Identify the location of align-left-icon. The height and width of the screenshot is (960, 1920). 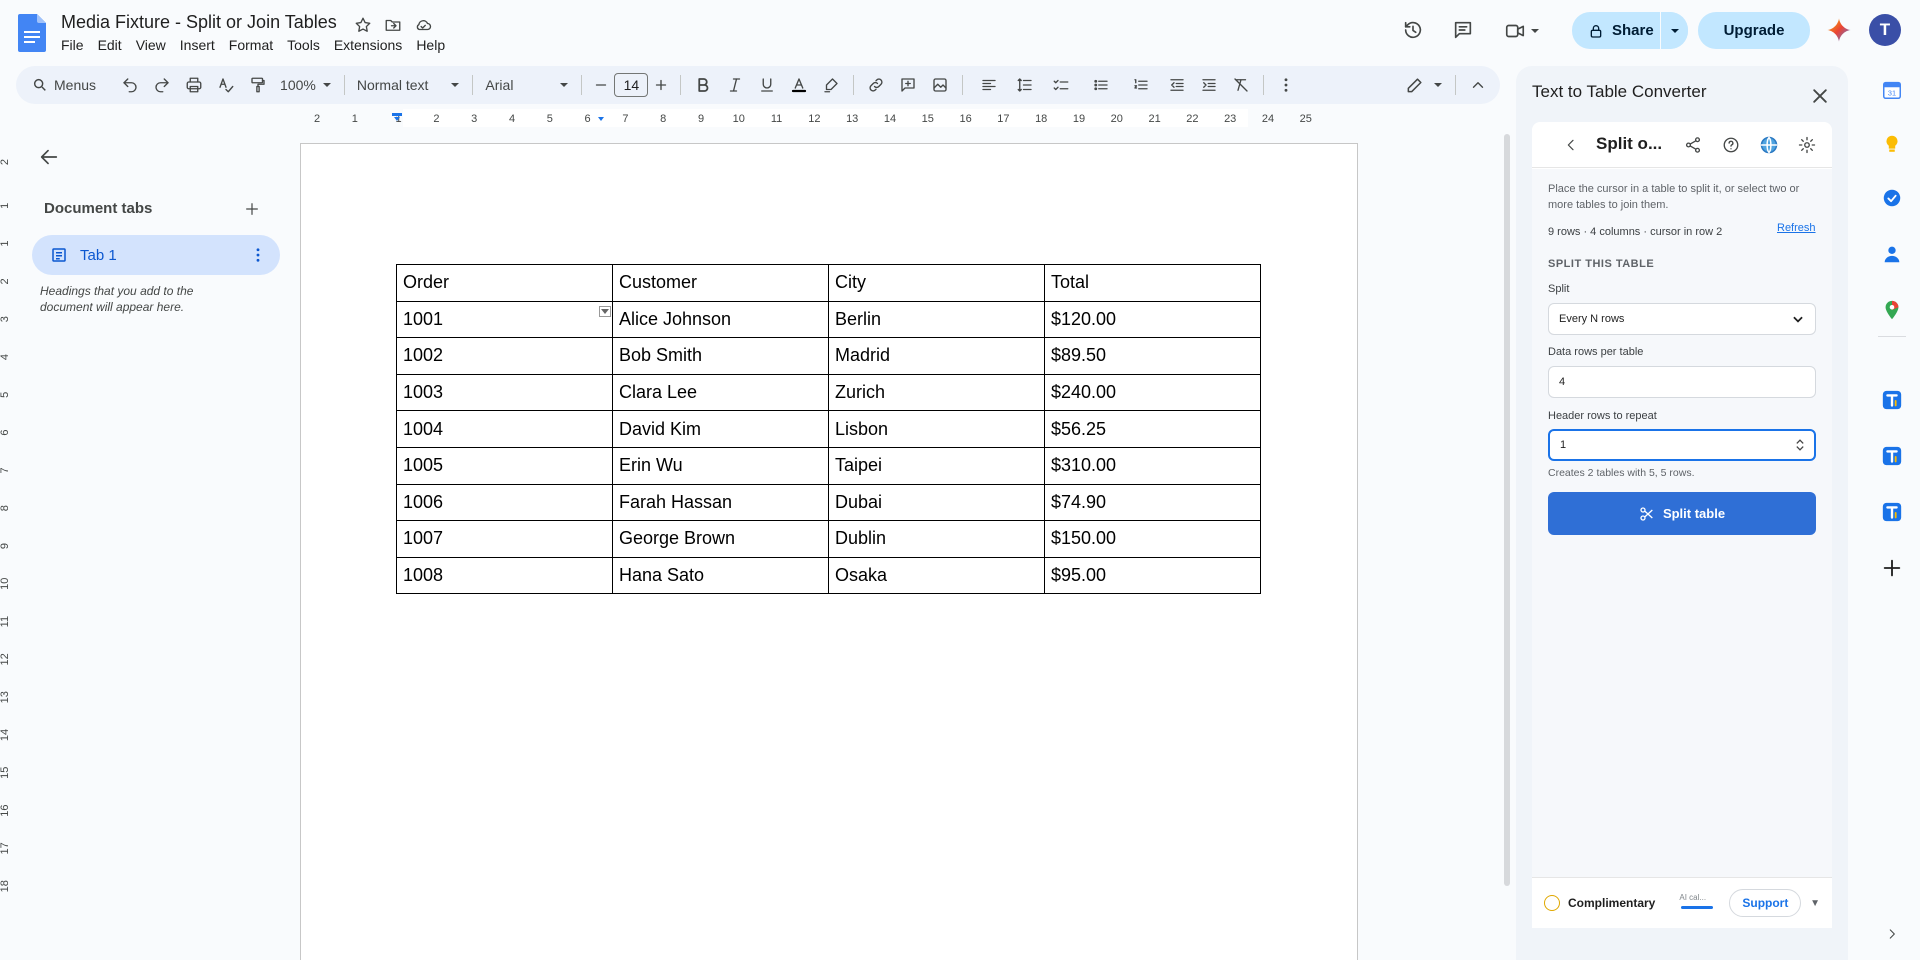
(989, 85).